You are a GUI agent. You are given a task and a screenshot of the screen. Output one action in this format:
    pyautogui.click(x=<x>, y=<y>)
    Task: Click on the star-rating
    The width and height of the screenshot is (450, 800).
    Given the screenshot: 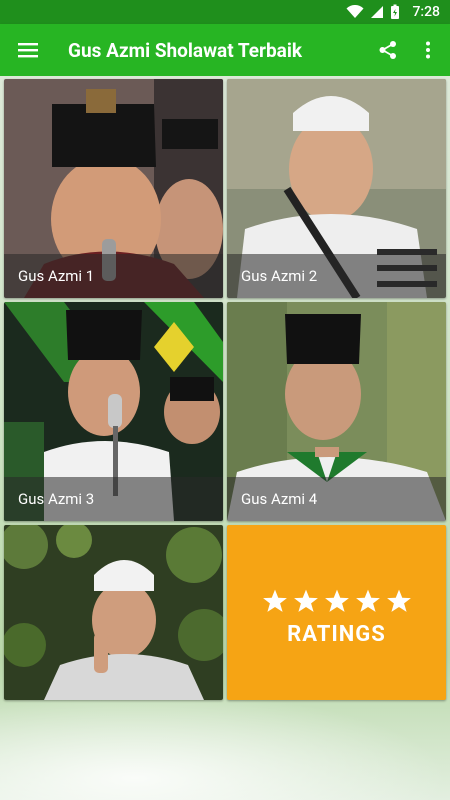 What is the action you would take?
    pyautogui.click(x=337, y=601)
    